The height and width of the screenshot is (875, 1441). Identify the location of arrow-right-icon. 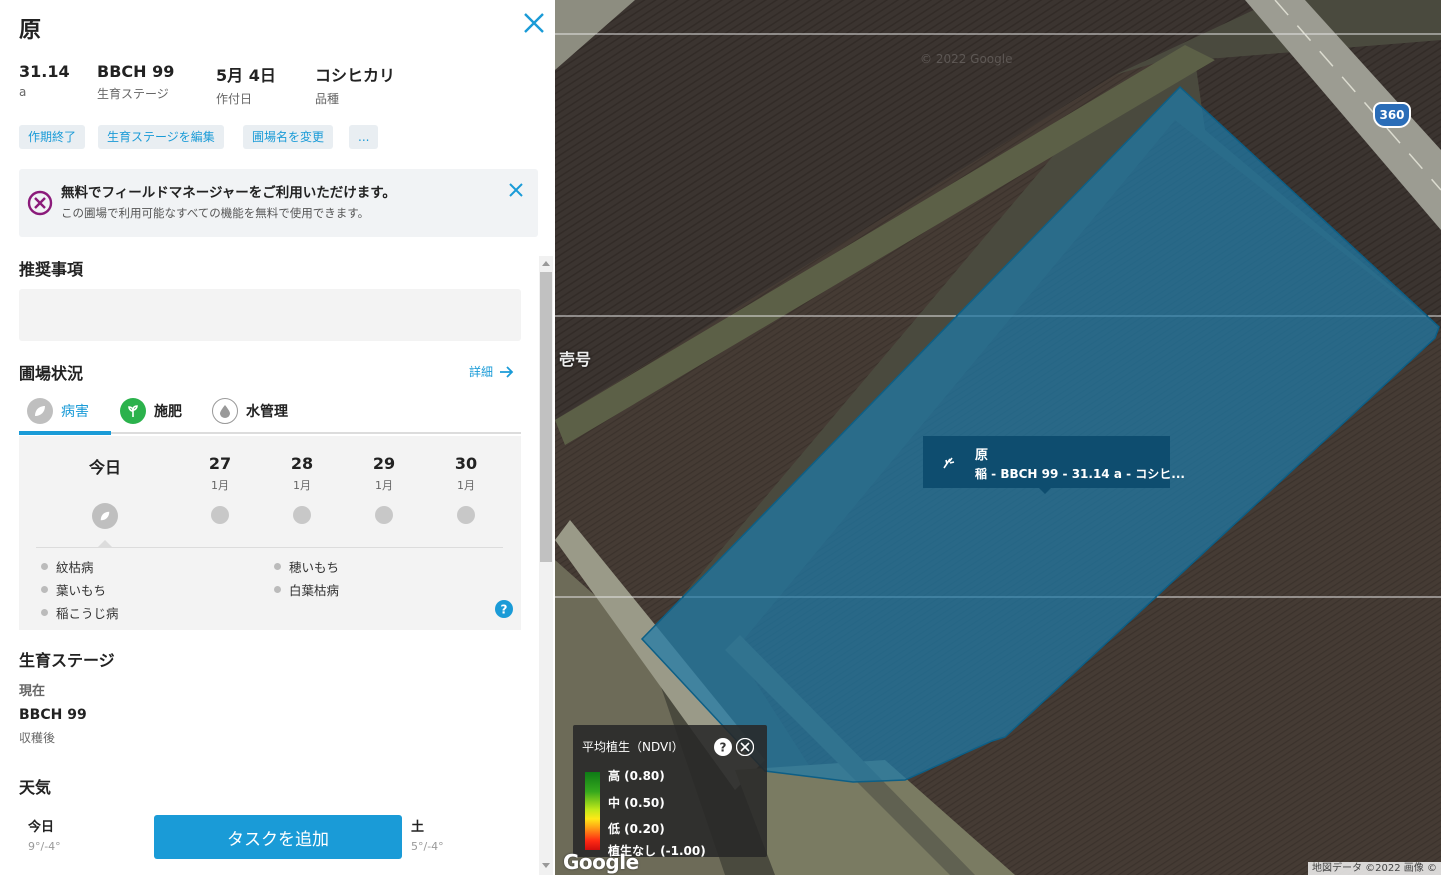
(507, 371).